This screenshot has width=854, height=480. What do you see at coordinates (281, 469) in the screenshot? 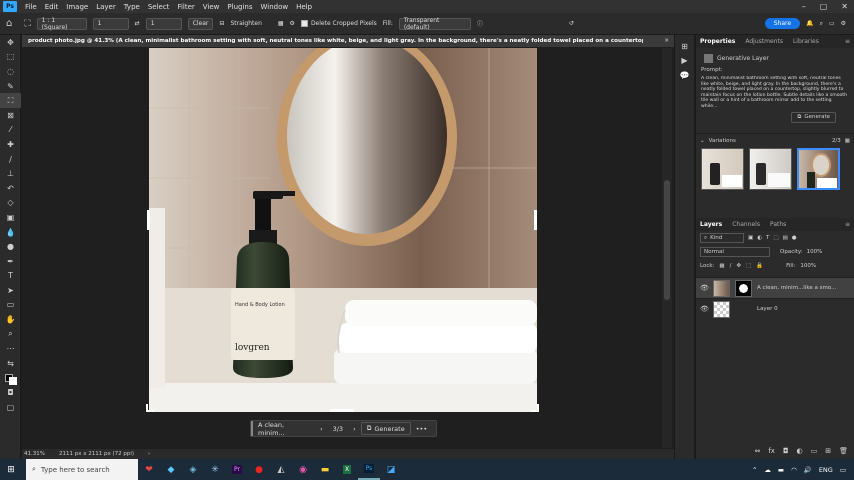
I see `app-icon: ◭` at bounding box center [281, 469].